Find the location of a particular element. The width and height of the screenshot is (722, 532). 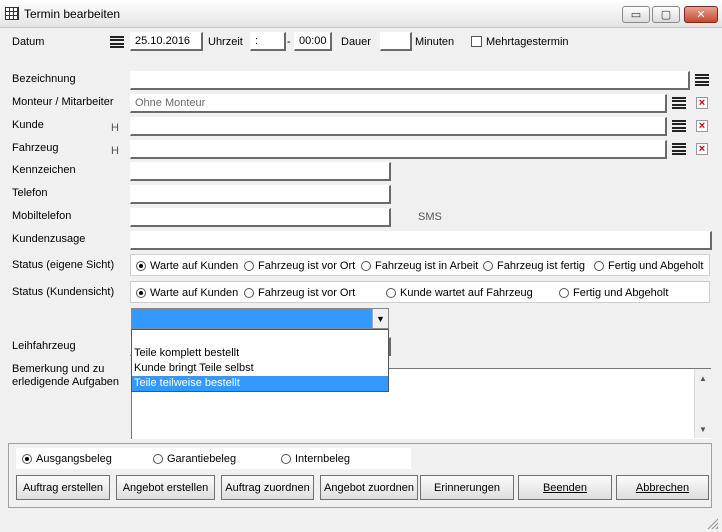

kunde-list-icon is located at coordinates (679, 126).